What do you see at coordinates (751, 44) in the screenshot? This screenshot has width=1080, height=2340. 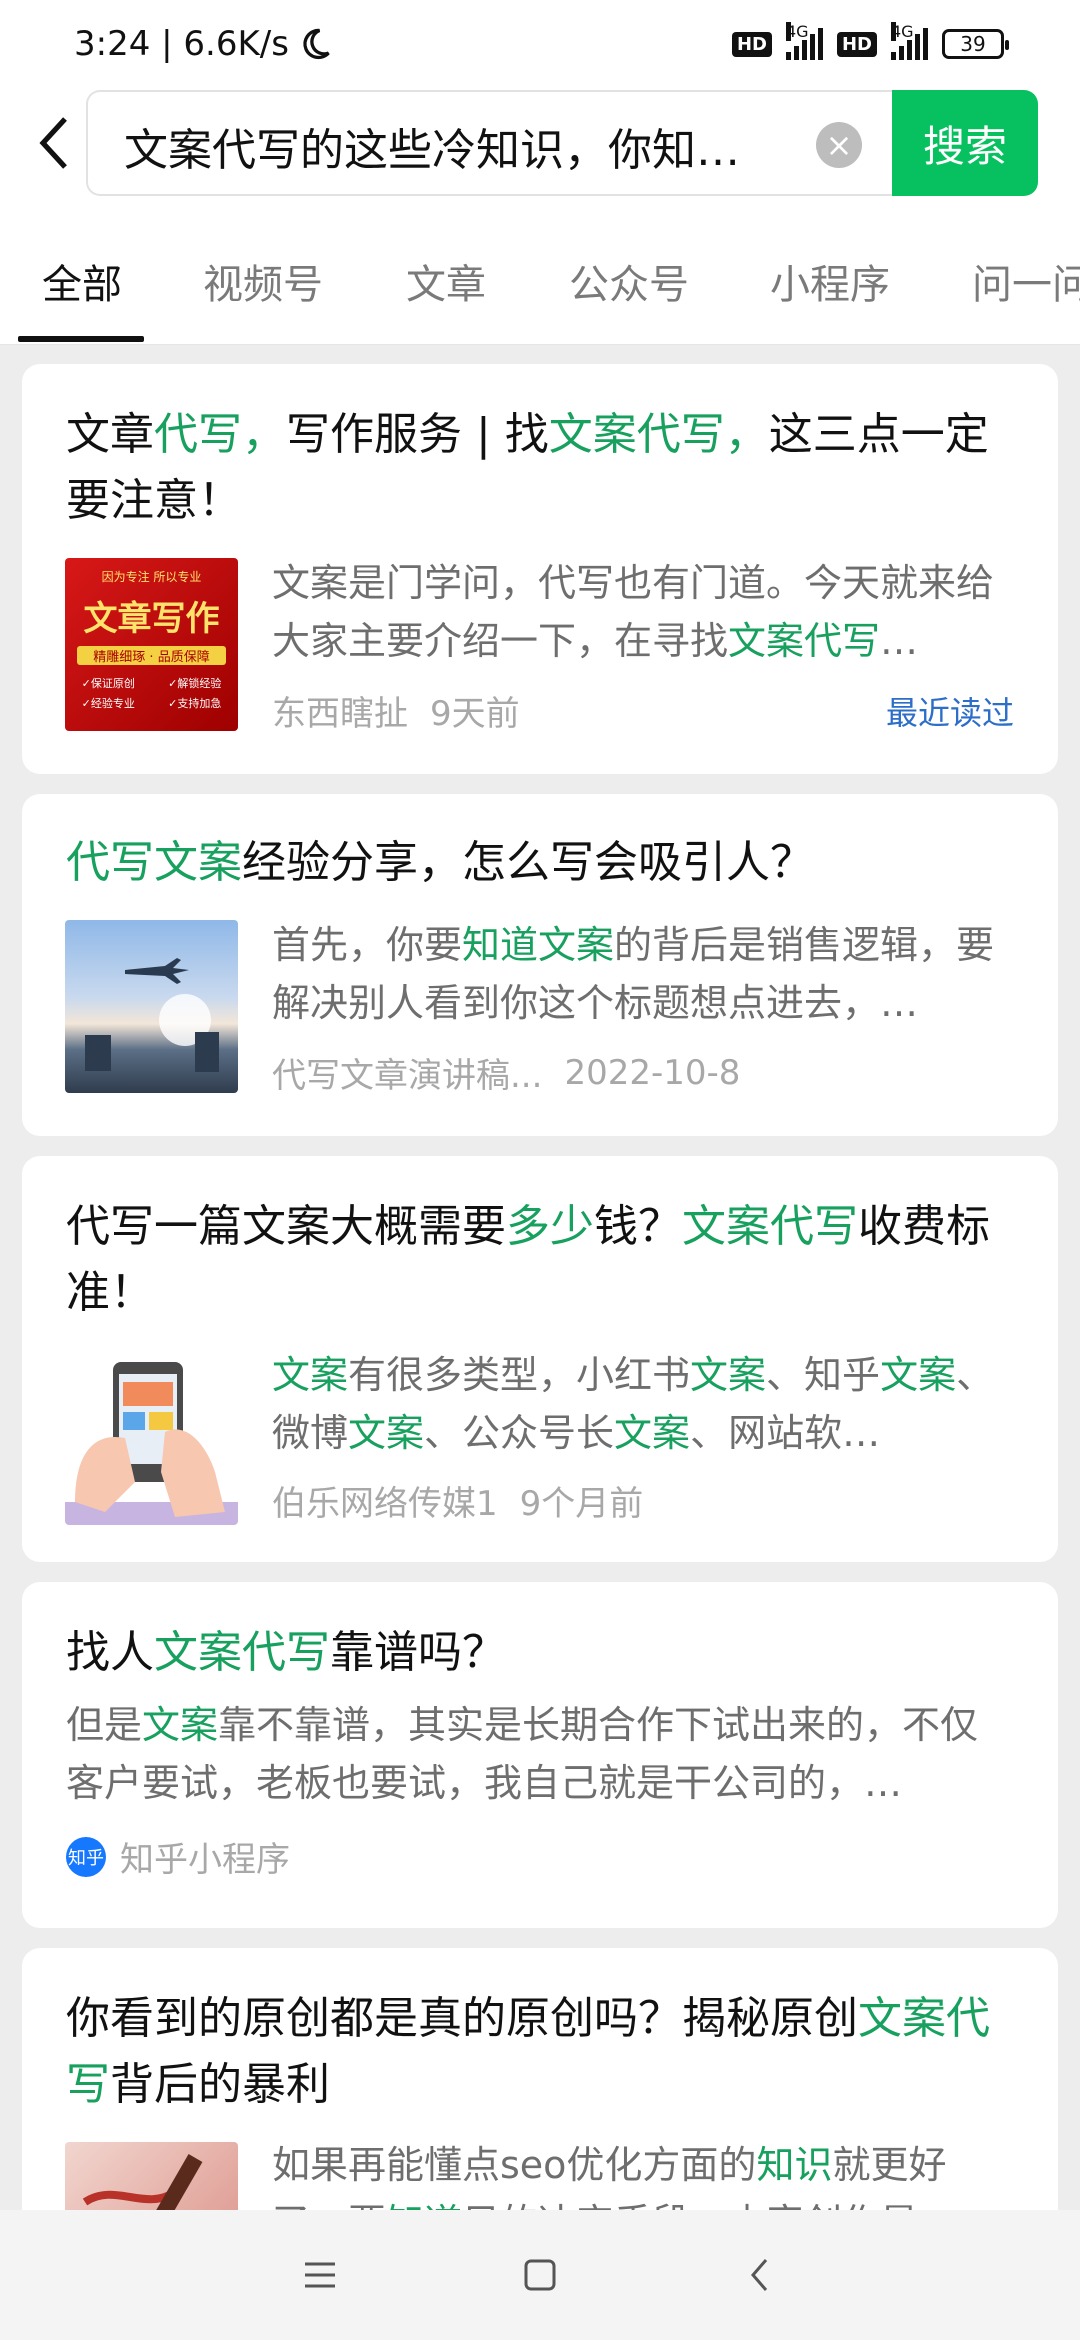 I see `hd-badge: HD` at bounding box center [751, 44].